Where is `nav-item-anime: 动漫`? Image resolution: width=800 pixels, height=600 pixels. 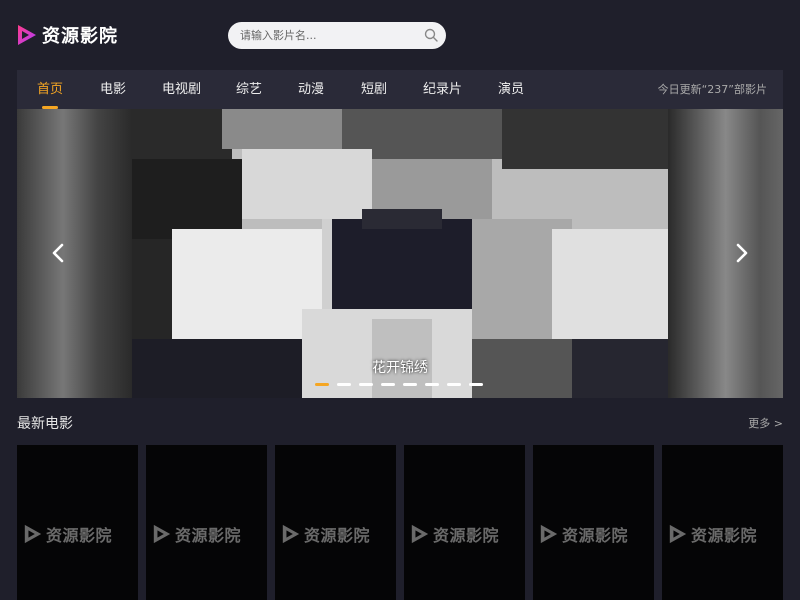
nav-item-anime: 动漫 is located at coordinates (311, 89).